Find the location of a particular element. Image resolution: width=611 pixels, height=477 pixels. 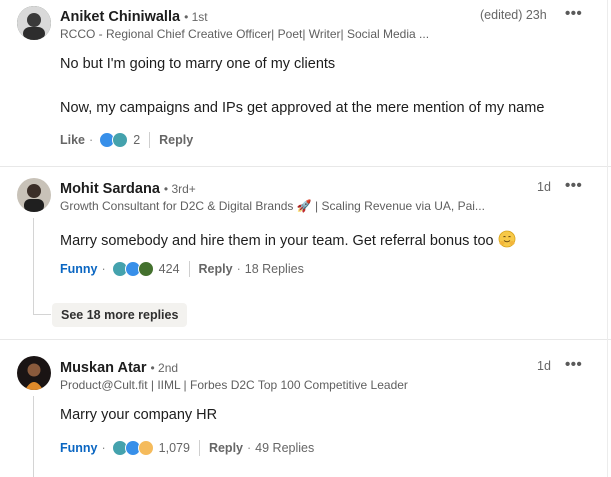

reaction-count: 1,079 is located at coordinates (174, 448).